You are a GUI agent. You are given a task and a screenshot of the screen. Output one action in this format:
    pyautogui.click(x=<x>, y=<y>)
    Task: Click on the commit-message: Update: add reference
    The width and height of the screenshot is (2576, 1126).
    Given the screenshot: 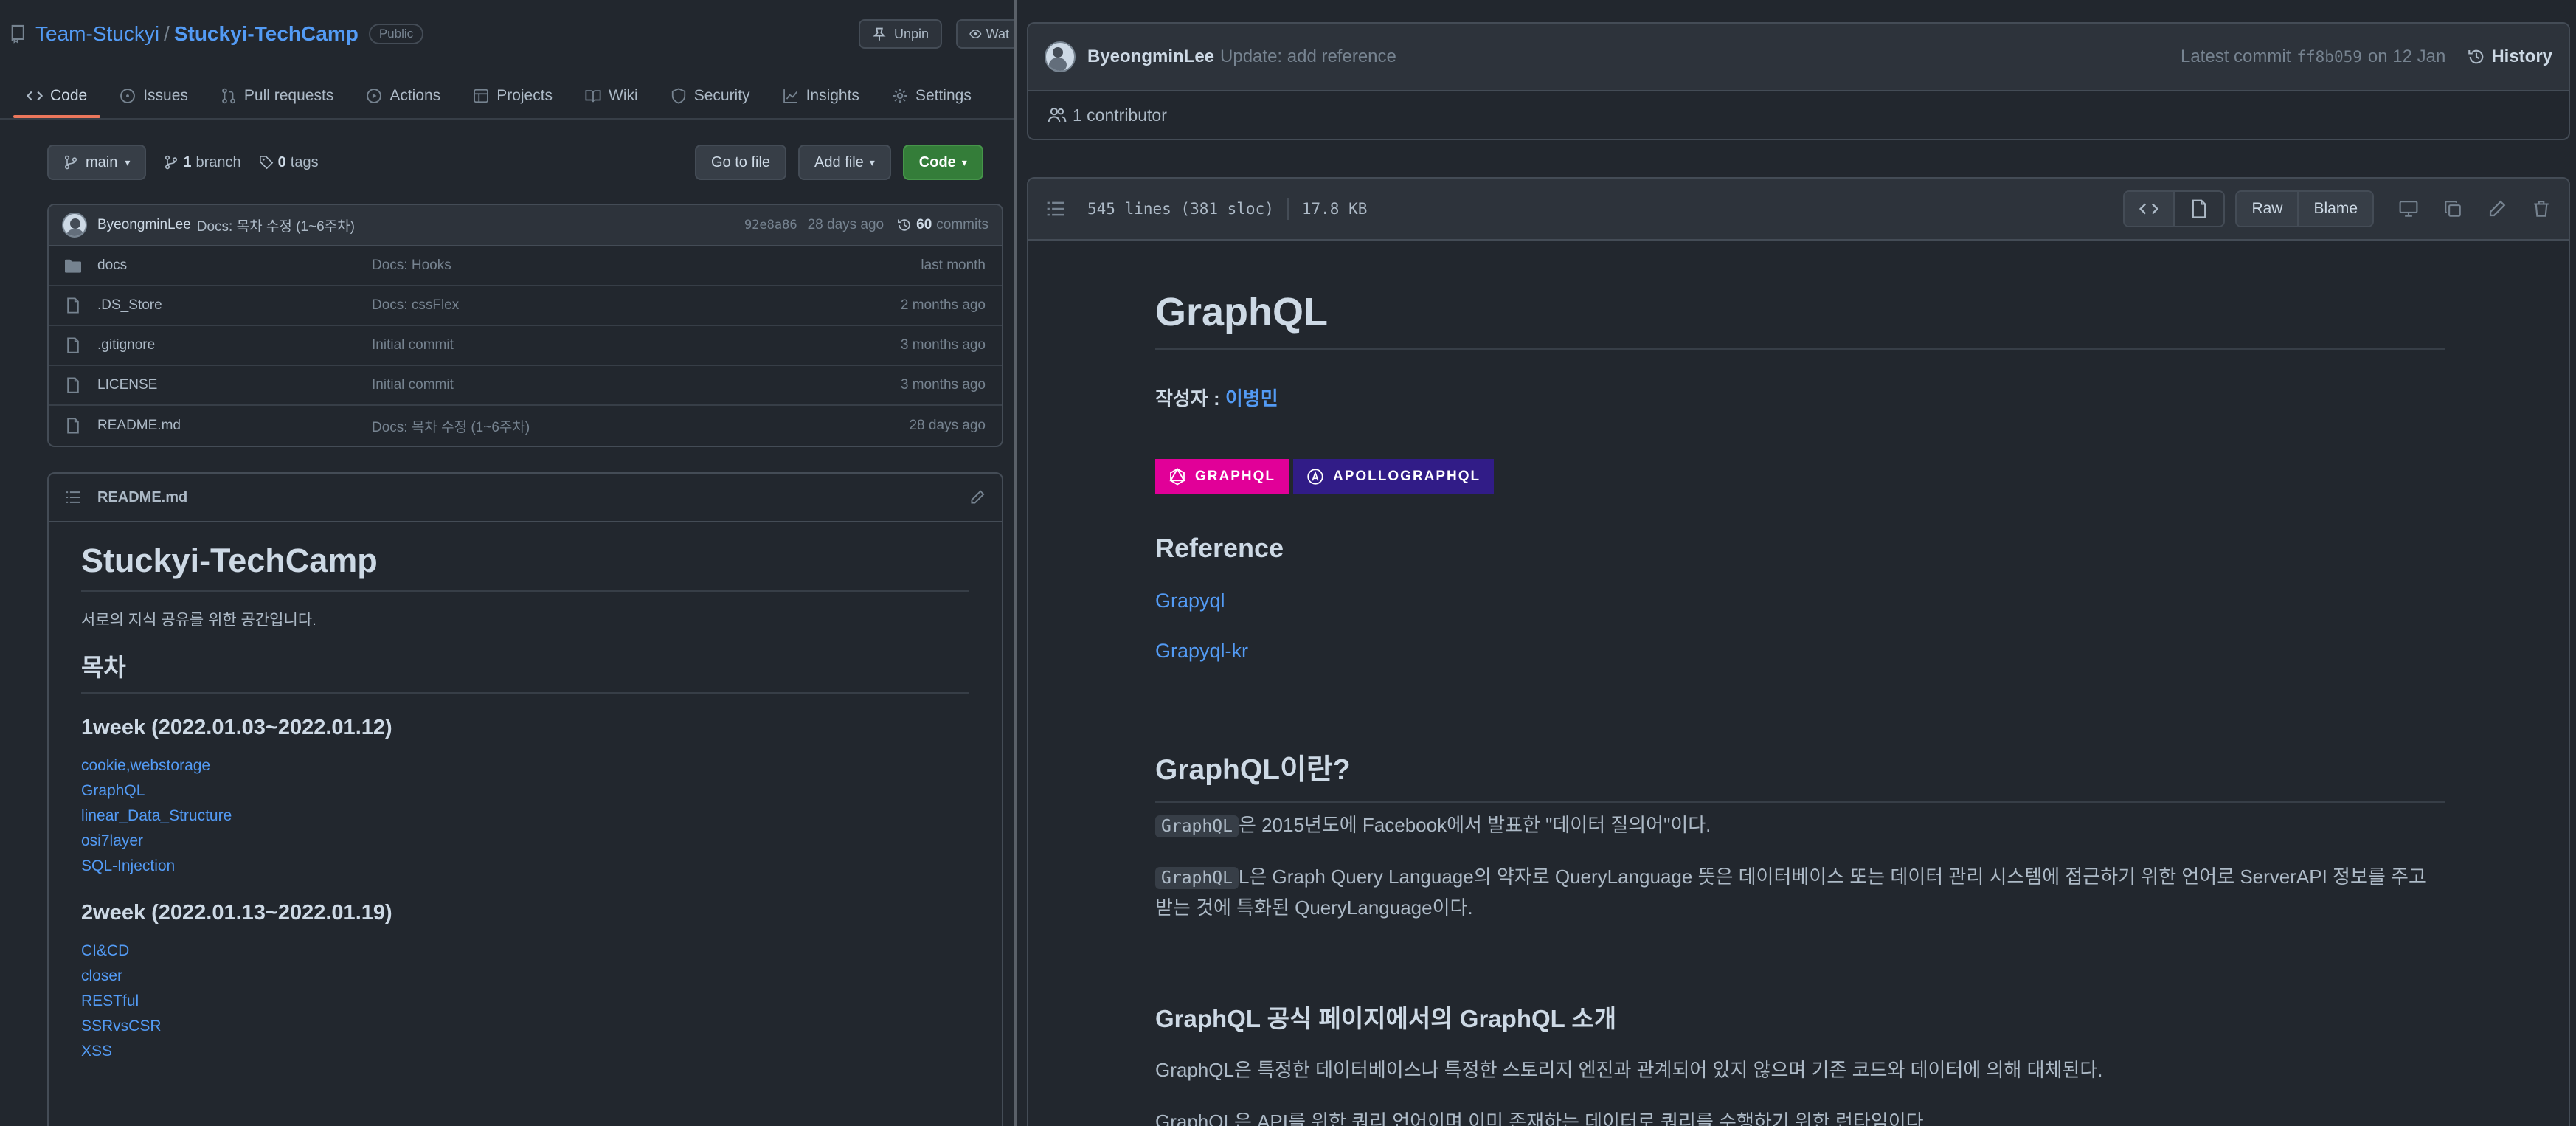 What is the action you would take?
    pyautogui.click(x=1701, y=56)
    